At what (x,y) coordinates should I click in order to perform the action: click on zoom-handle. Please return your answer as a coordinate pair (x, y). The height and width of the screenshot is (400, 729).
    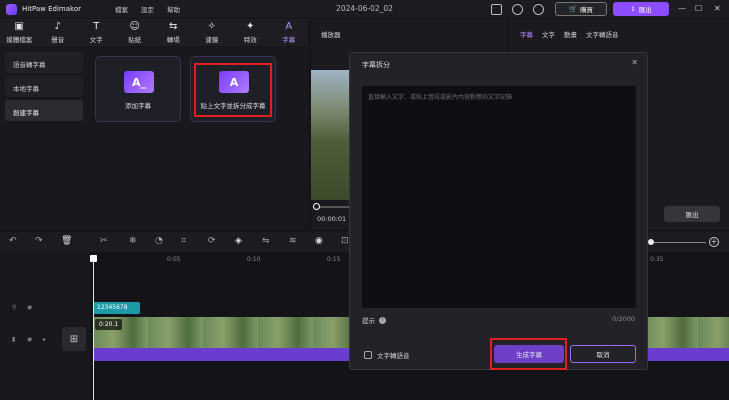
    Looking at the image, I should click on (651, 242).